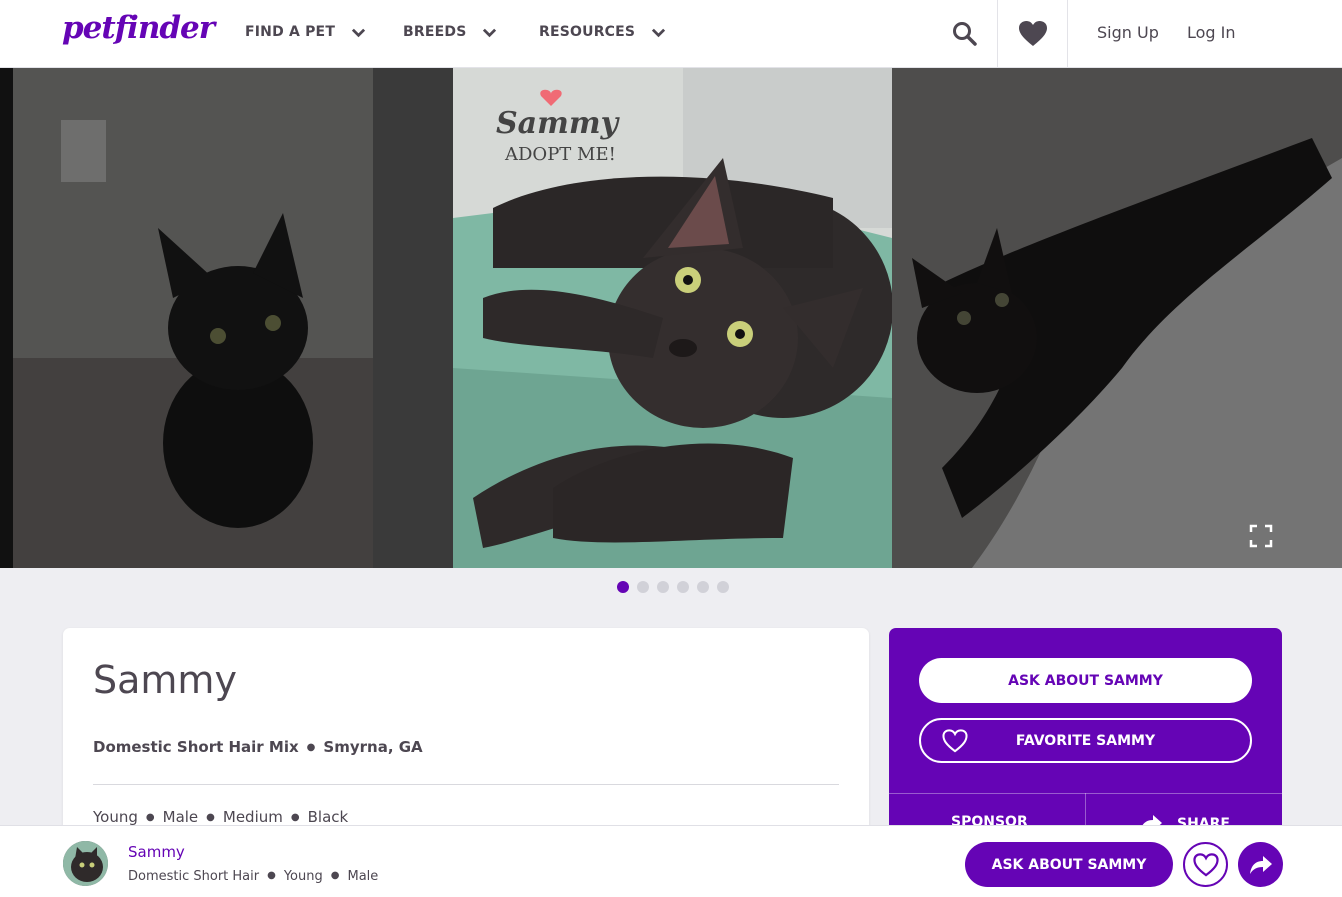 The width and height of the screenshot is (1342, 897). I want to click on pet-avatar, so click(85, 863).